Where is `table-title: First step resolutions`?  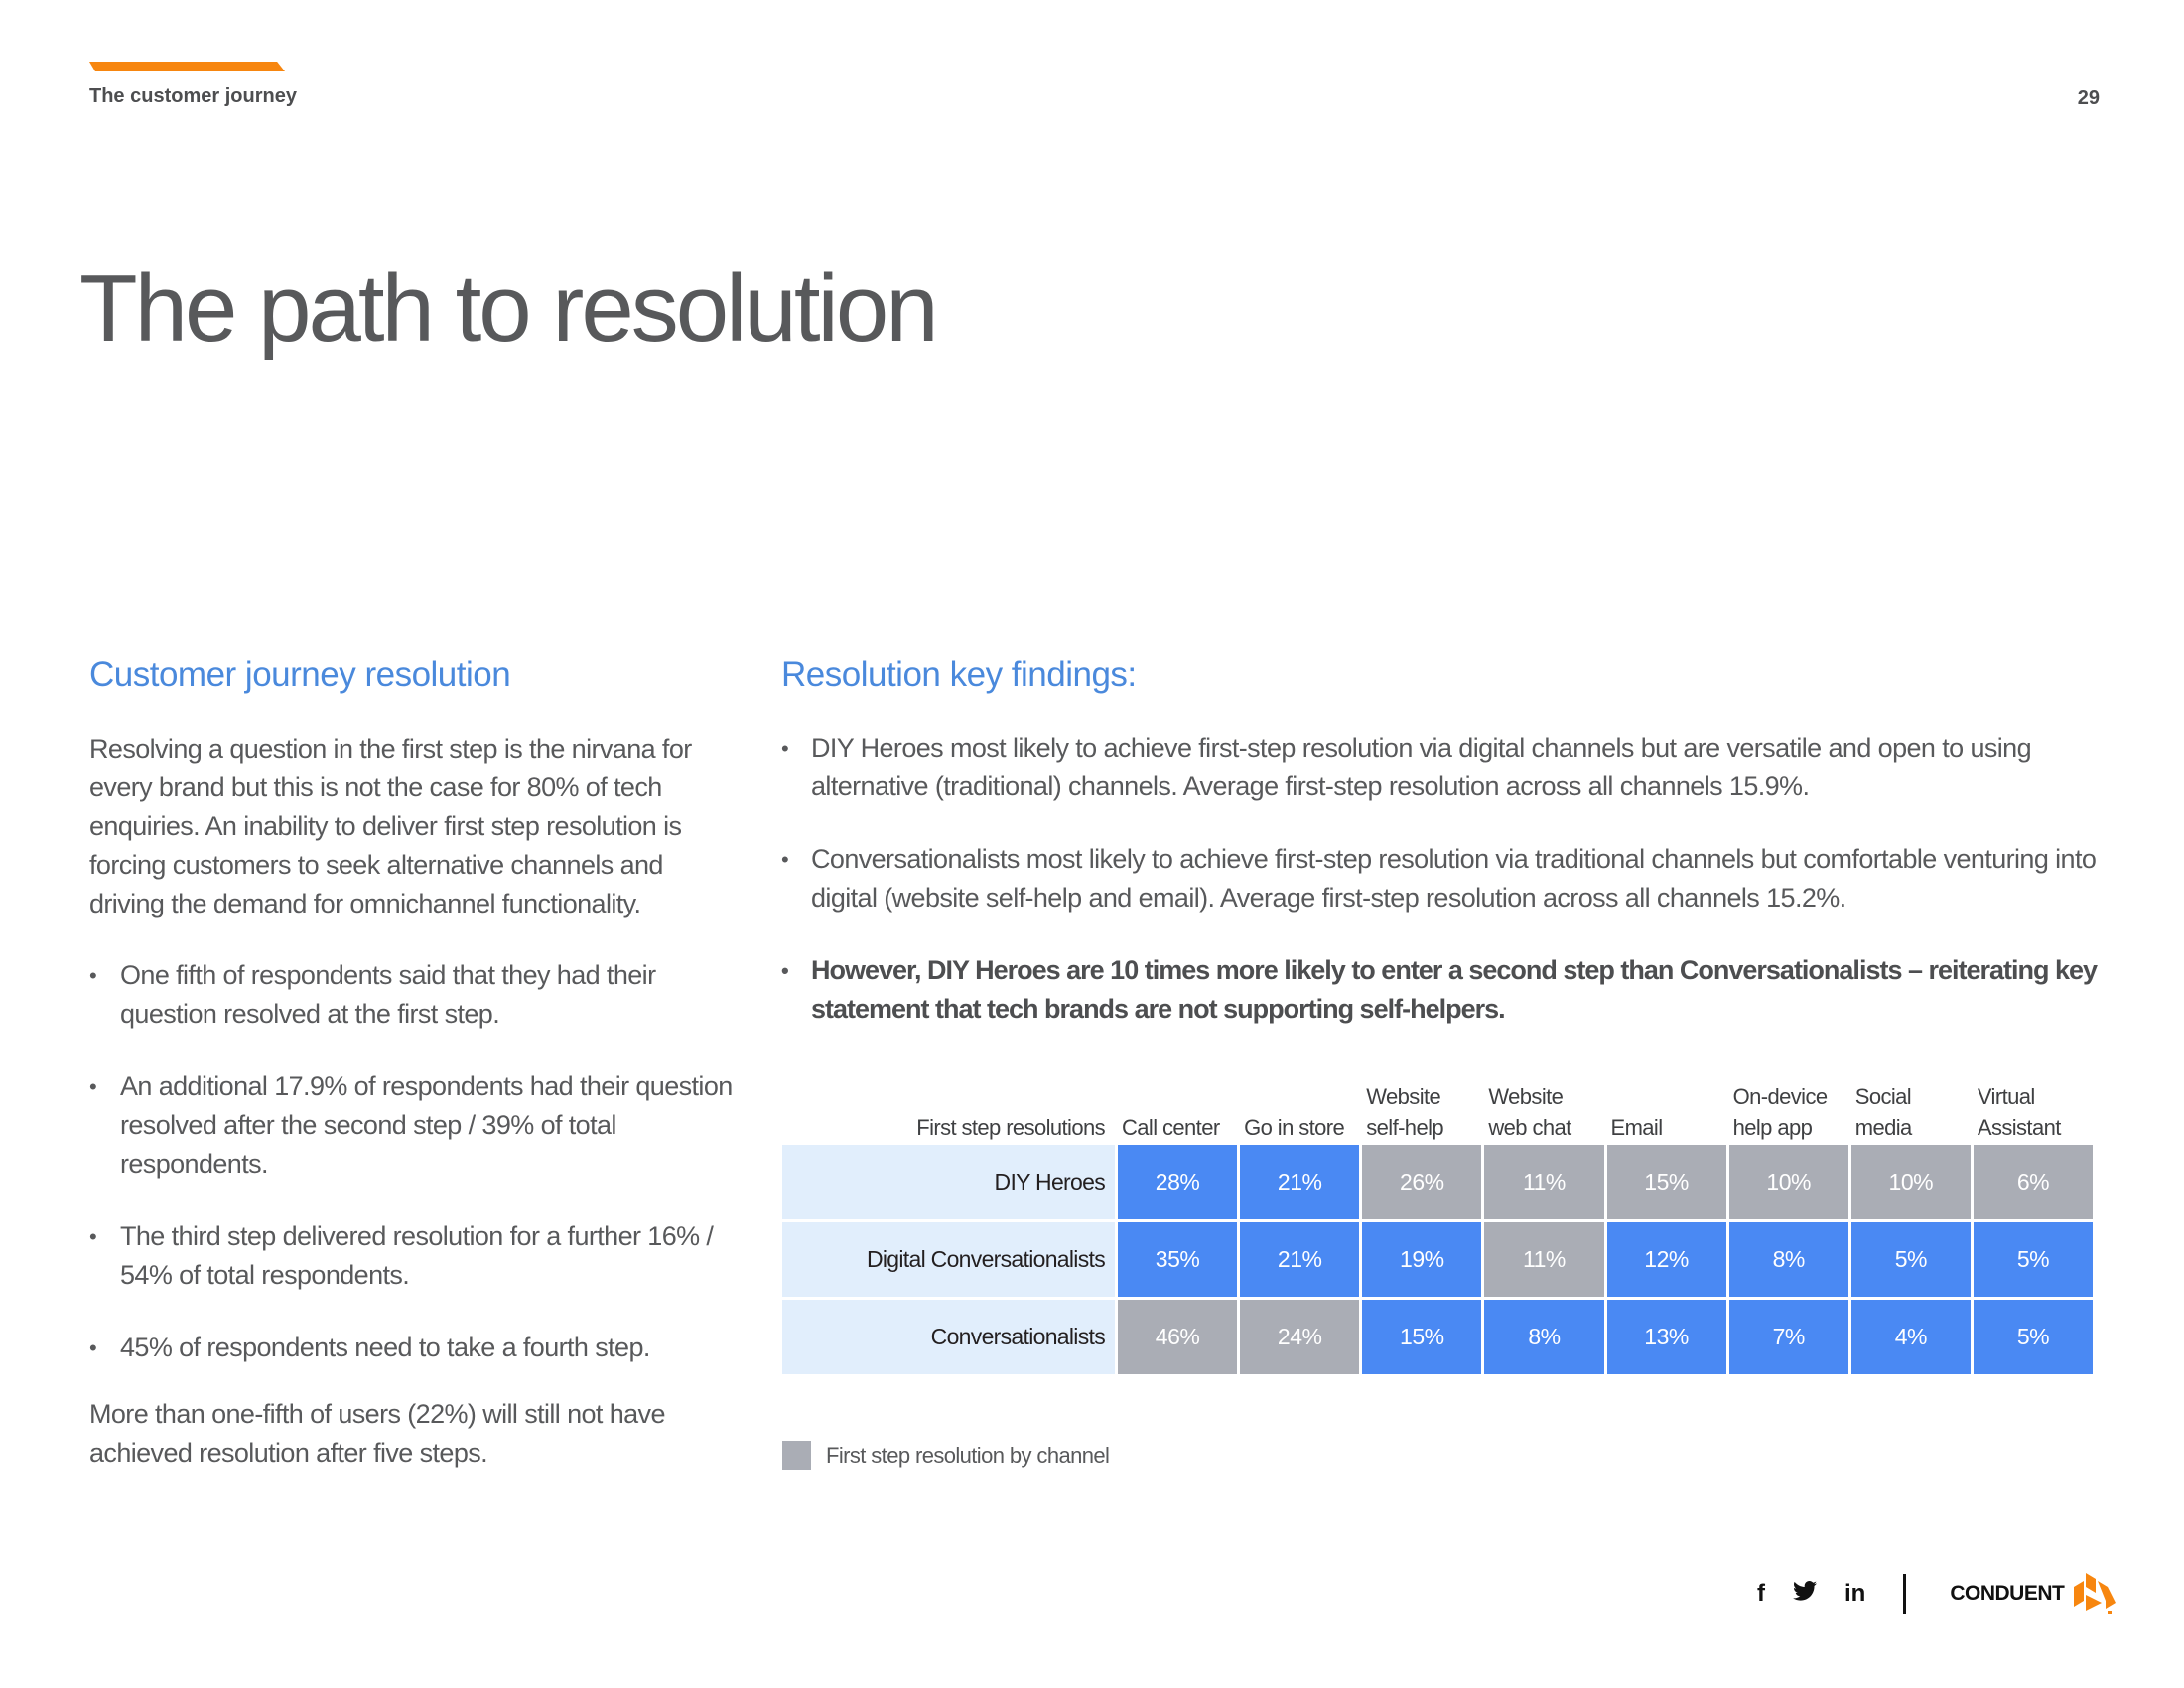 table-title: First step resolutions is located at coordinates (1010, 1127).